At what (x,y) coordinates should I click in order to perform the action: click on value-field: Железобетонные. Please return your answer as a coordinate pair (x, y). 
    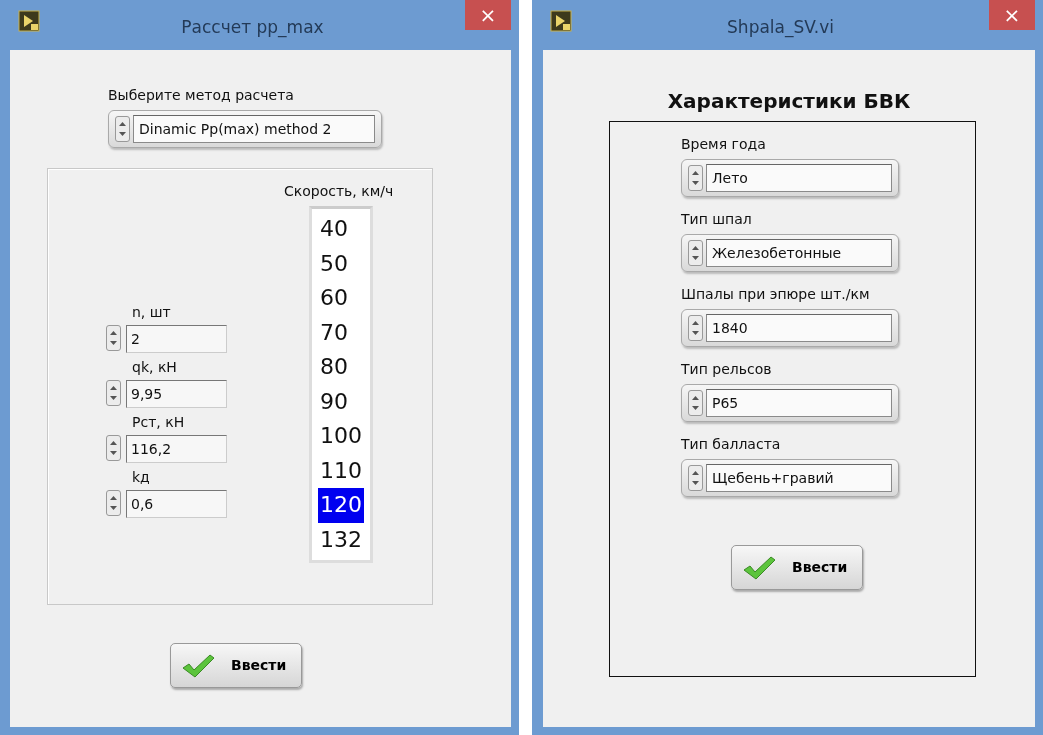
    Looking at the image, I should click on (799, 253).